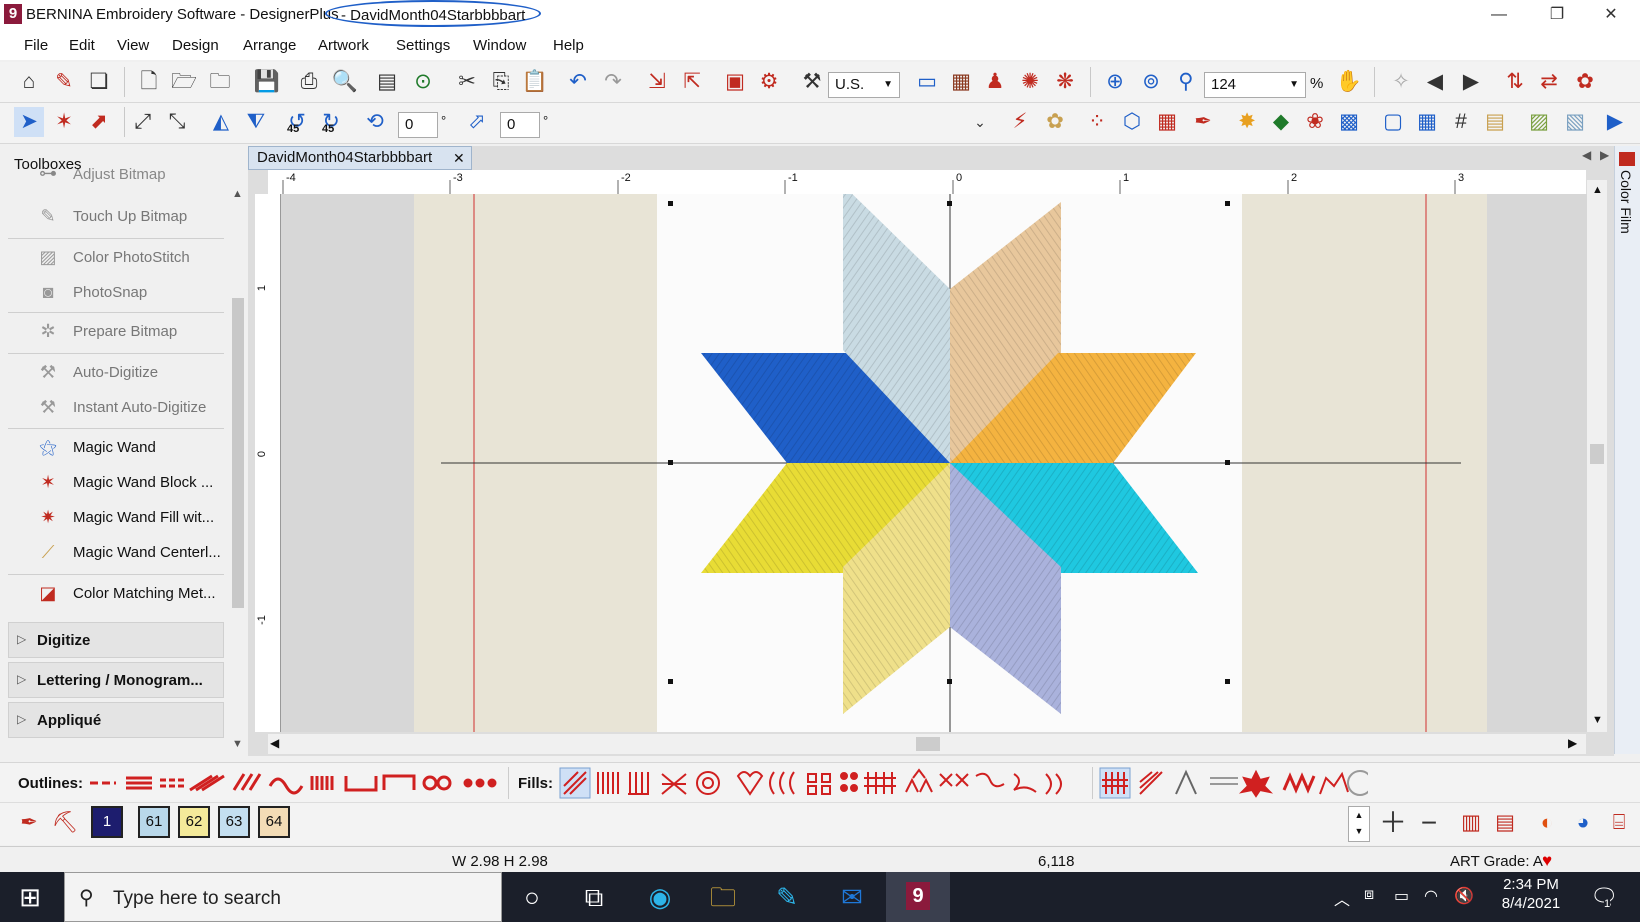 The height and width of the screenshot is (922, 1640). What do you see at coordinates (1255, 85) in the screenshot?
I see `zoom-select: 124 ▼` at bounding box center [1255, 85].